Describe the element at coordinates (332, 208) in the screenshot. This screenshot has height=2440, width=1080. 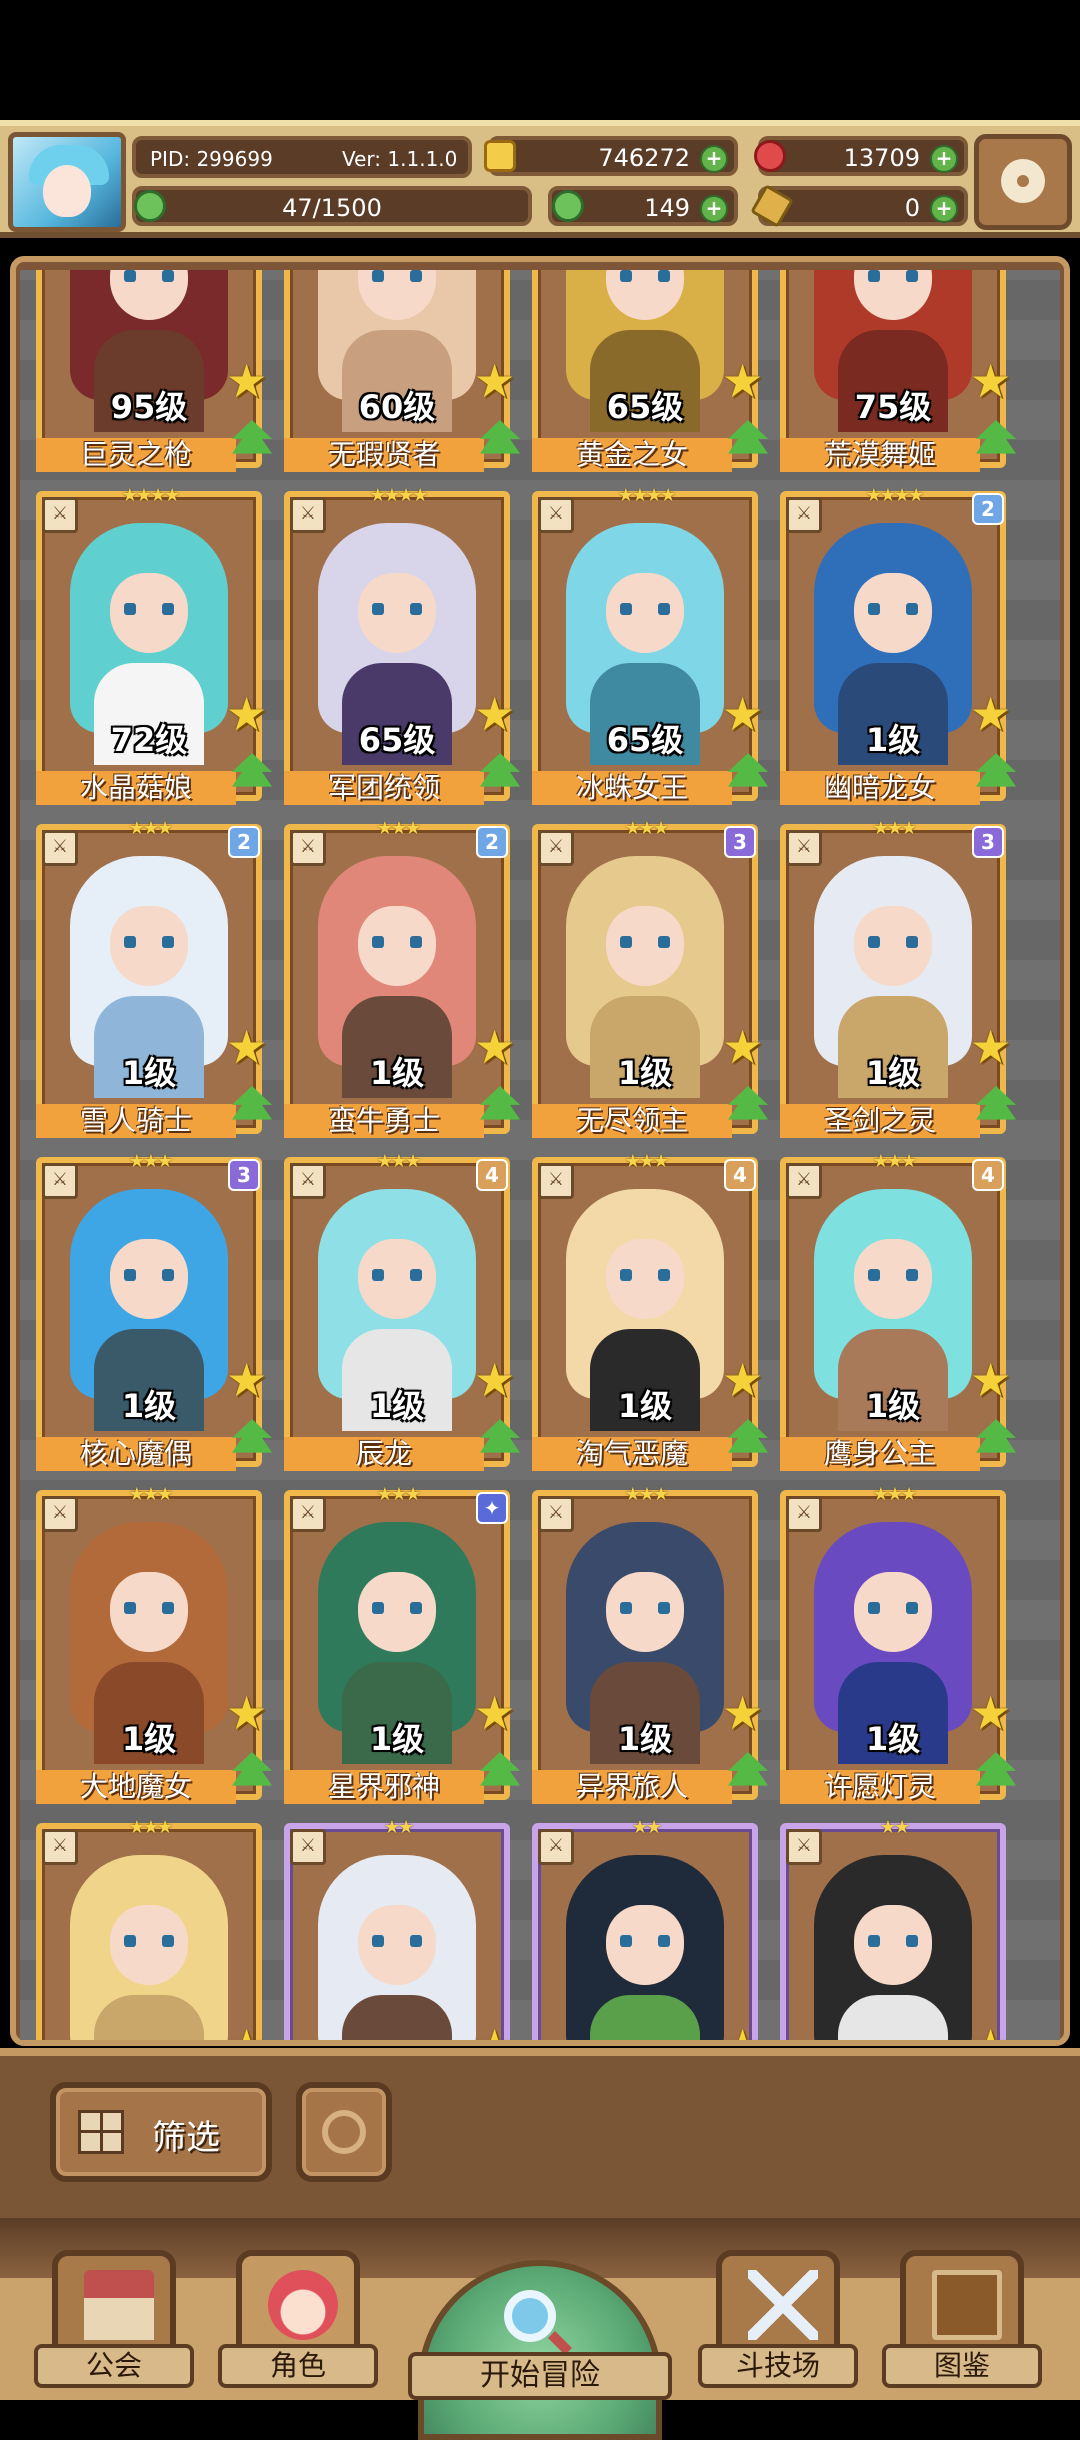
I see `experience-text: 47/1500` at that location.